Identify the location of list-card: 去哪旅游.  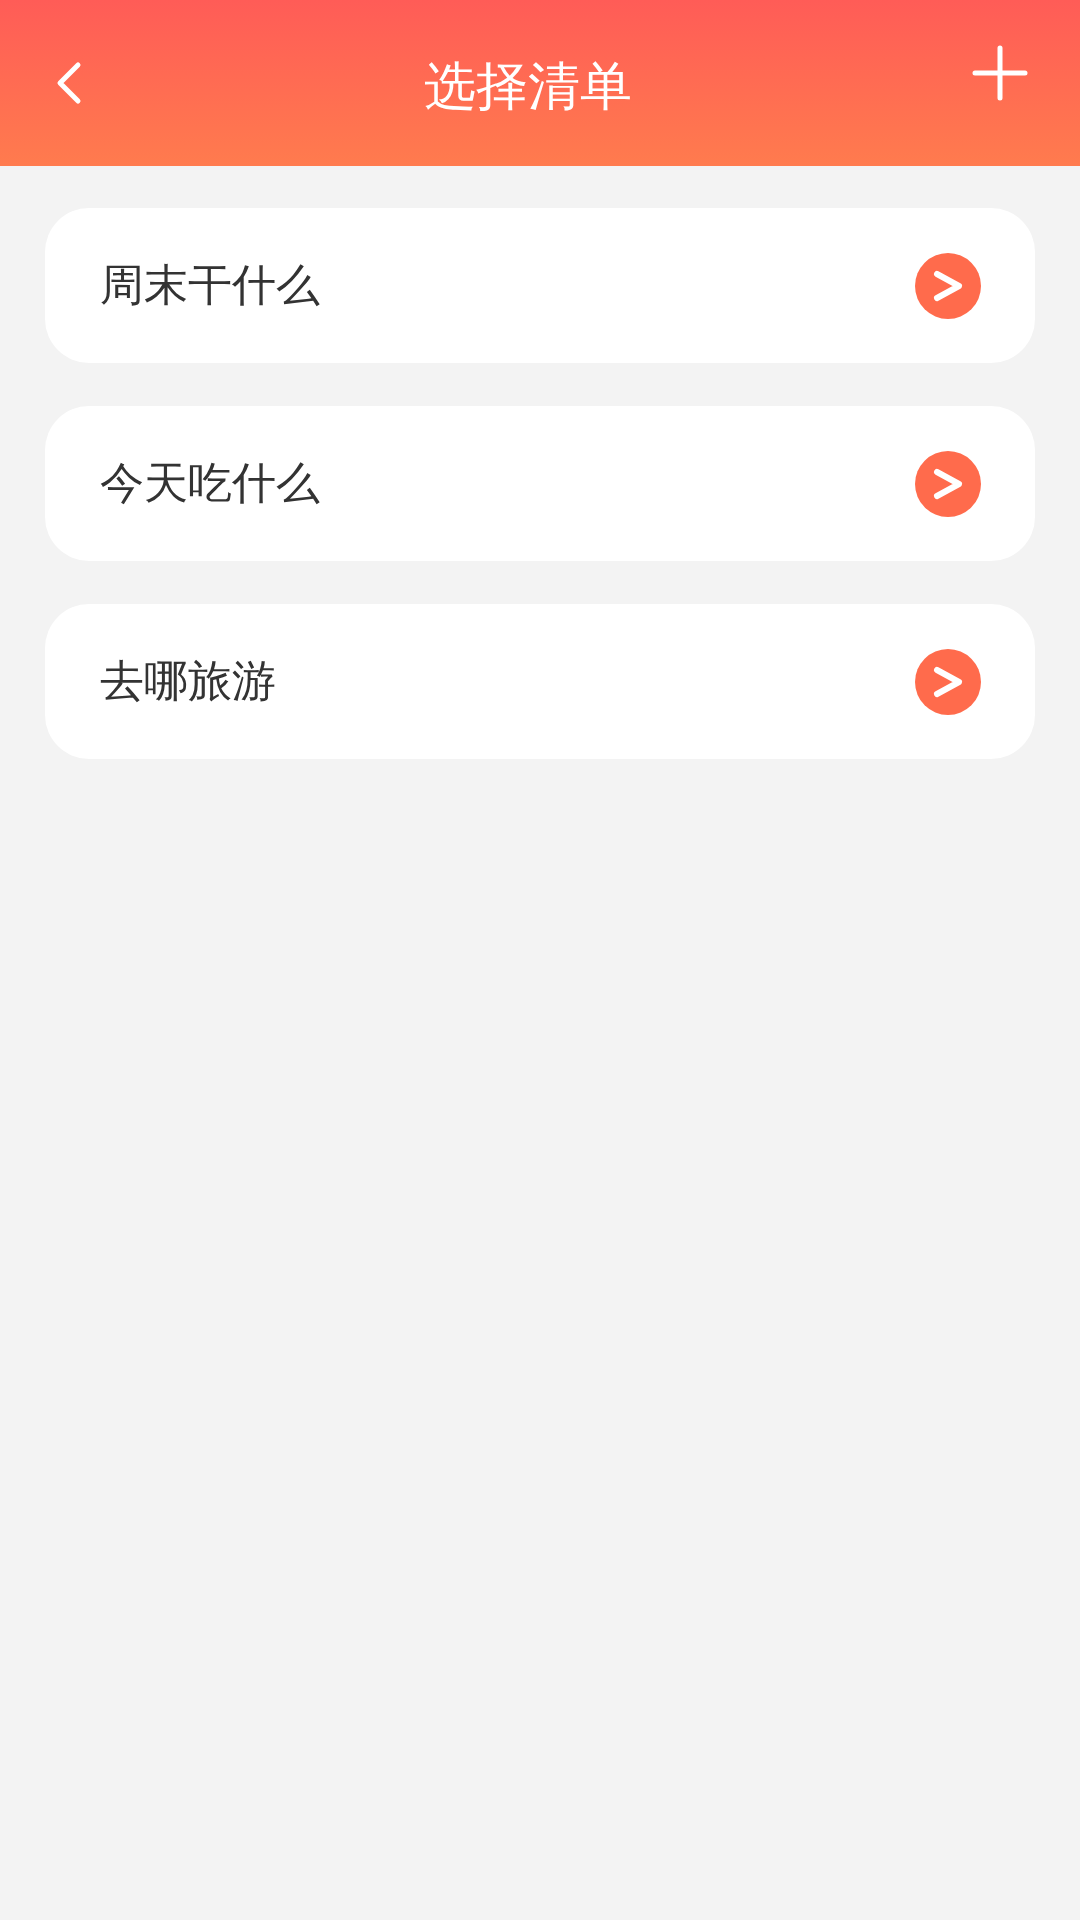
(540, 681).